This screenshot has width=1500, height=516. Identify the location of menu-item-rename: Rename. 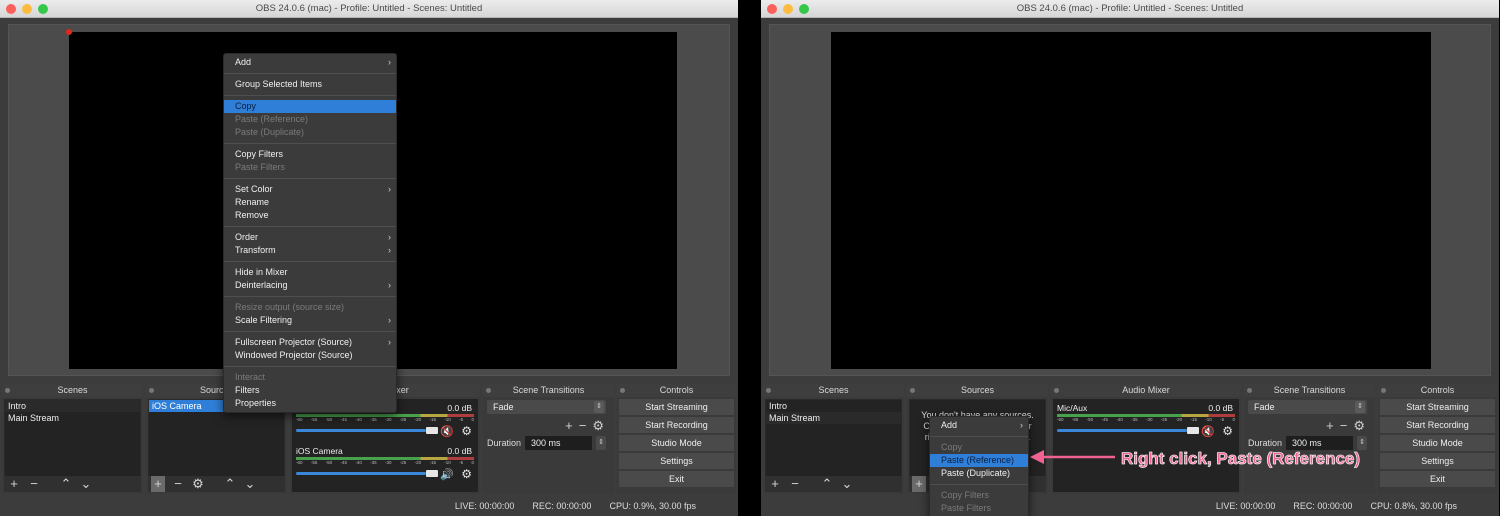
(310, 202).